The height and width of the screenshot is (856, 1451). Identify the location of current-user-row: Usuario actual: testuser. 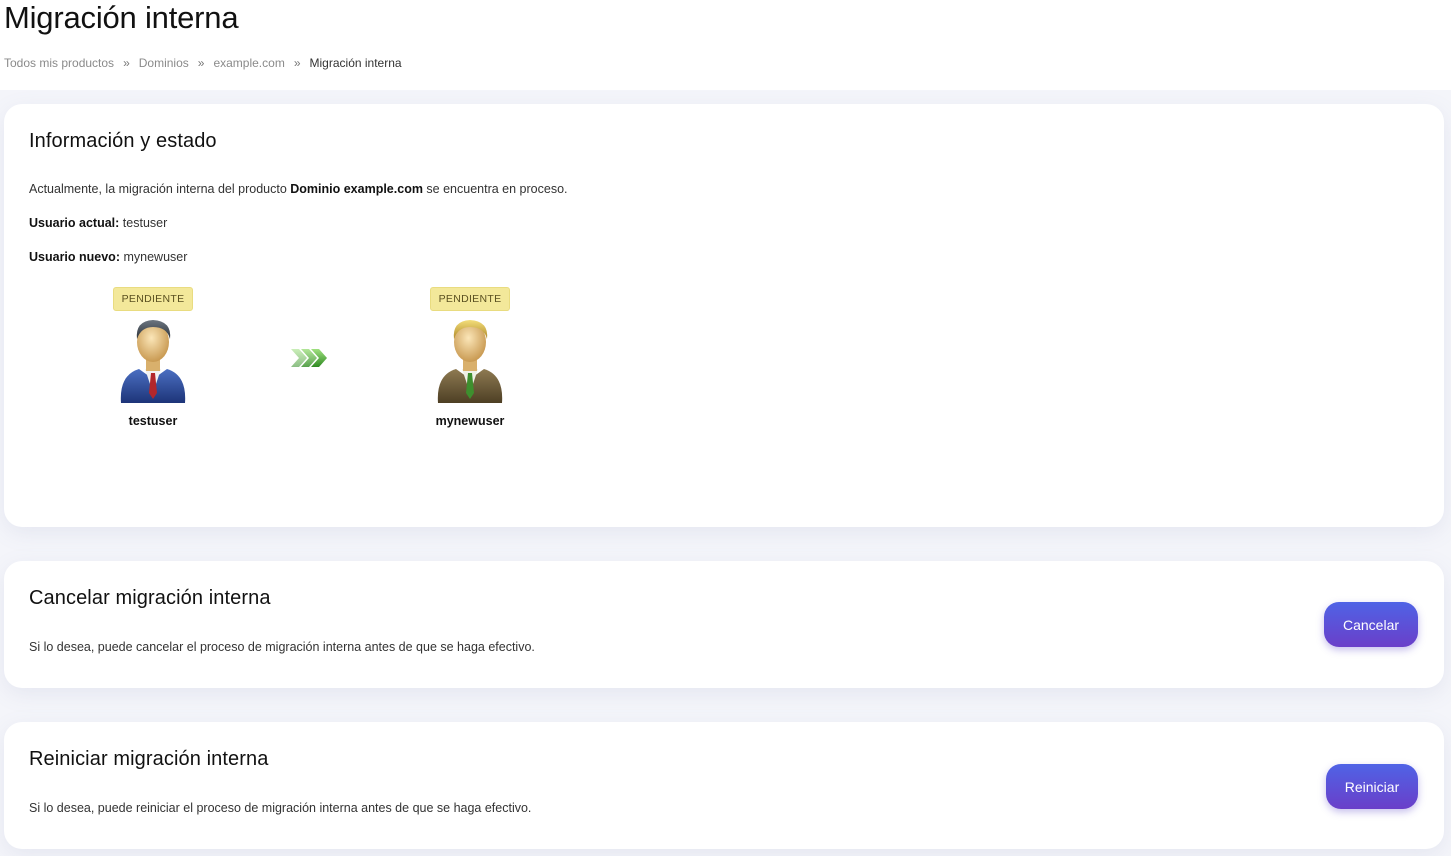
(98, 223).